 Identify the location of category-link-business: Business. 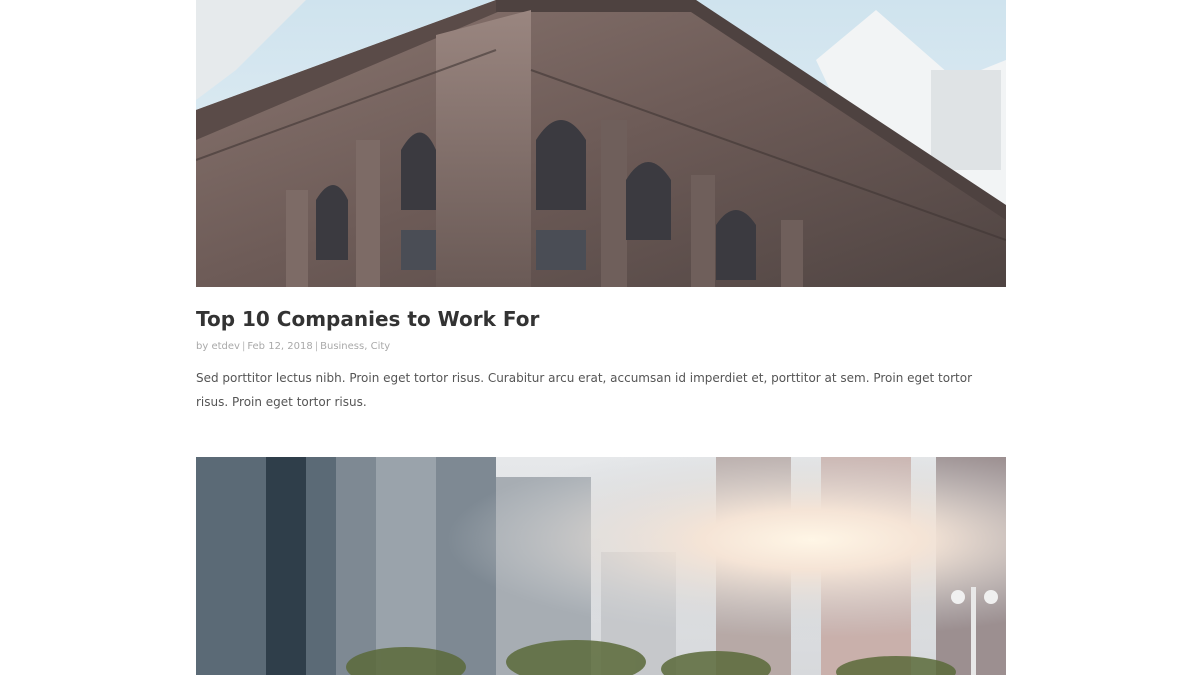
(342, 346).